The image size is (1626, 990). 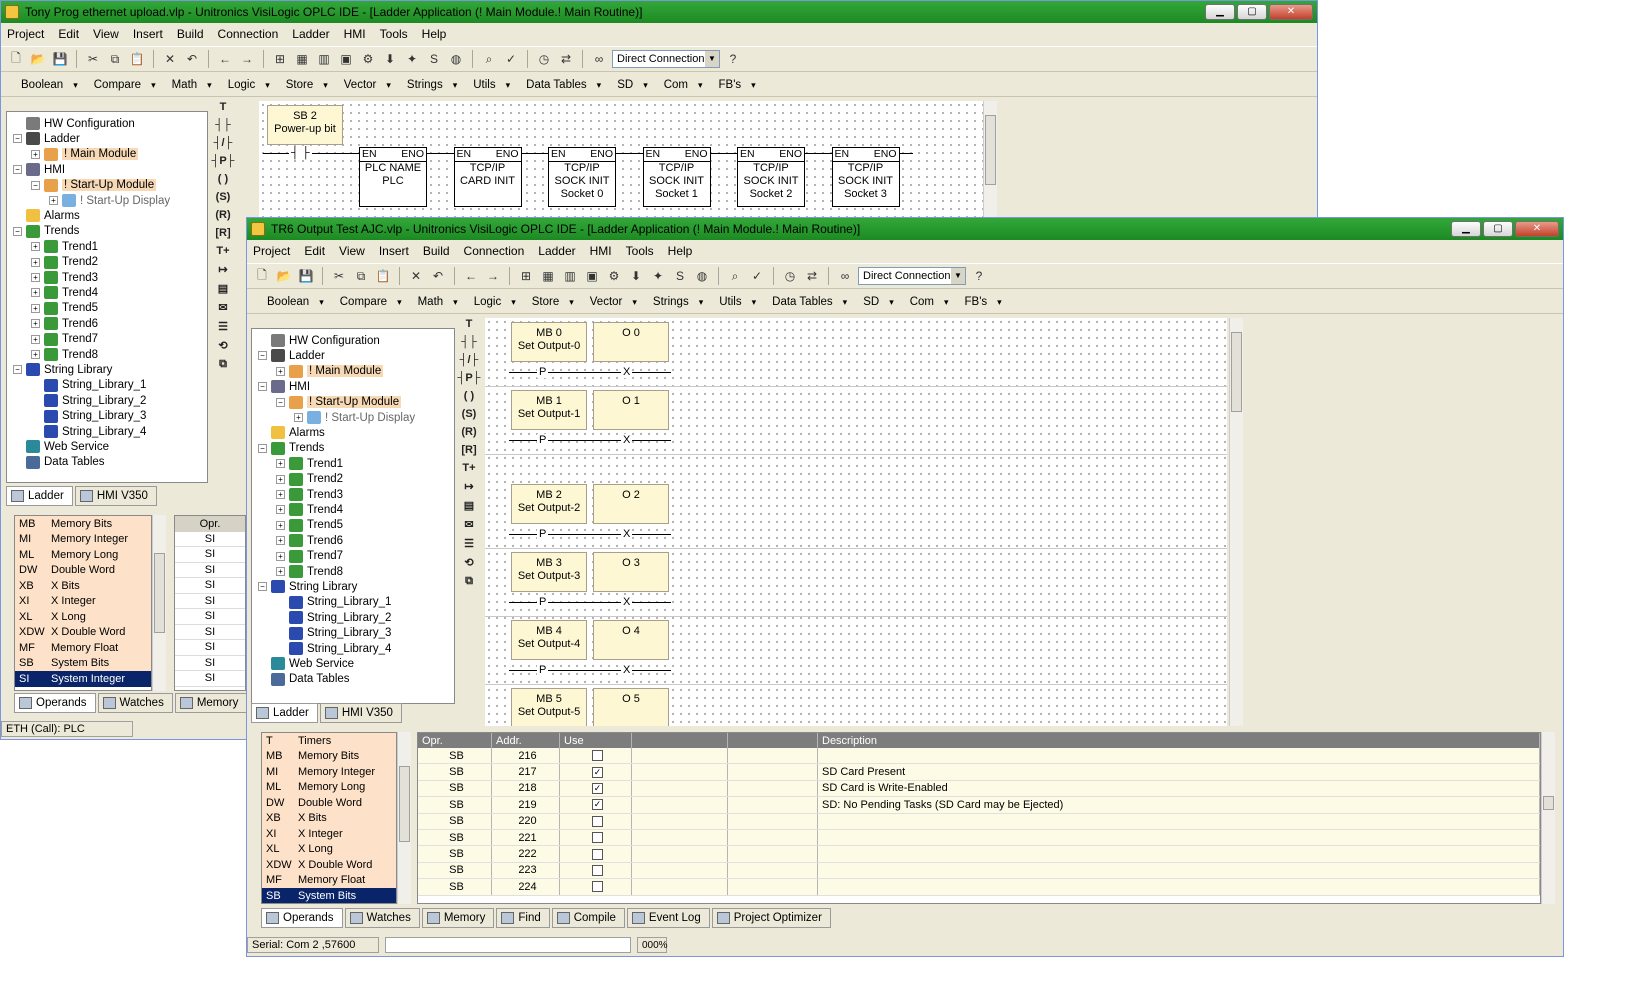 I want to click on connect-icon: ⇄, so click(x=812, y=276).